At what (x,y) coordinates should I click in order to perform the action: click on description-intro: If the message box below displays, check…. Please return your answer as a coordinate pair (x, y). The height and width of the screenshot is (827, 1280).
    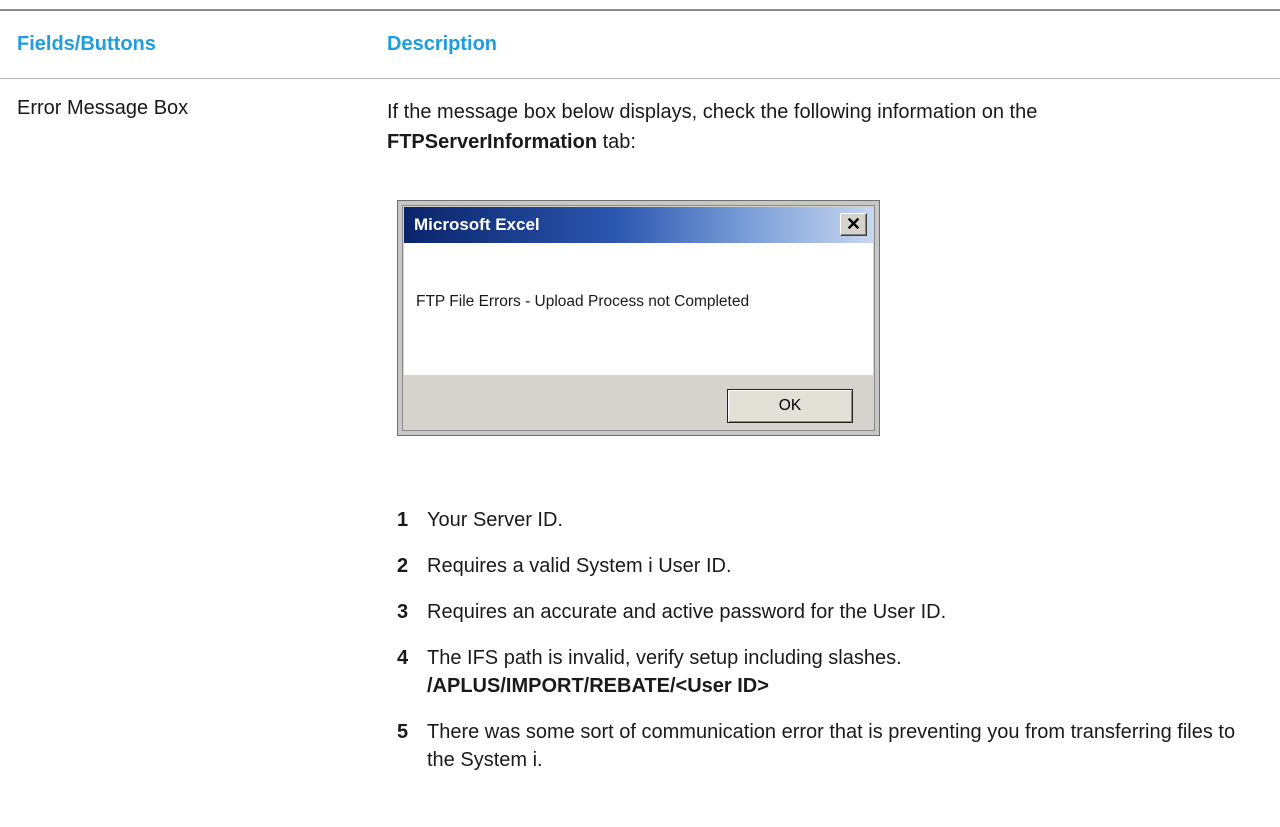
    Looking at the image, I should click on (817, 127).